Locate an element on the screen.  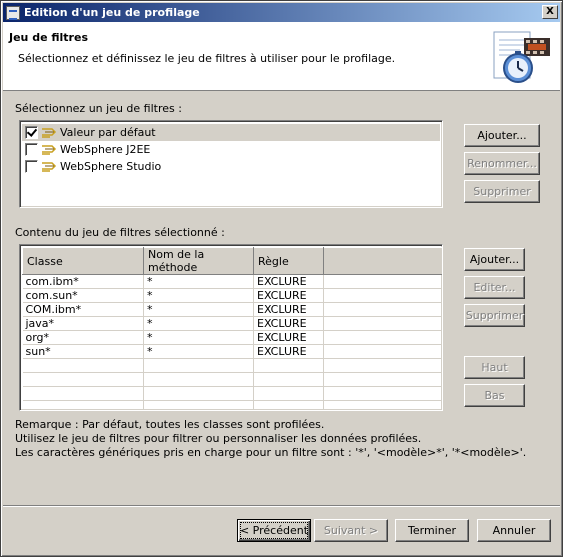
filter-set-label: Sélectionnez un jeu de filtres : is located at coordinates (98, 108).